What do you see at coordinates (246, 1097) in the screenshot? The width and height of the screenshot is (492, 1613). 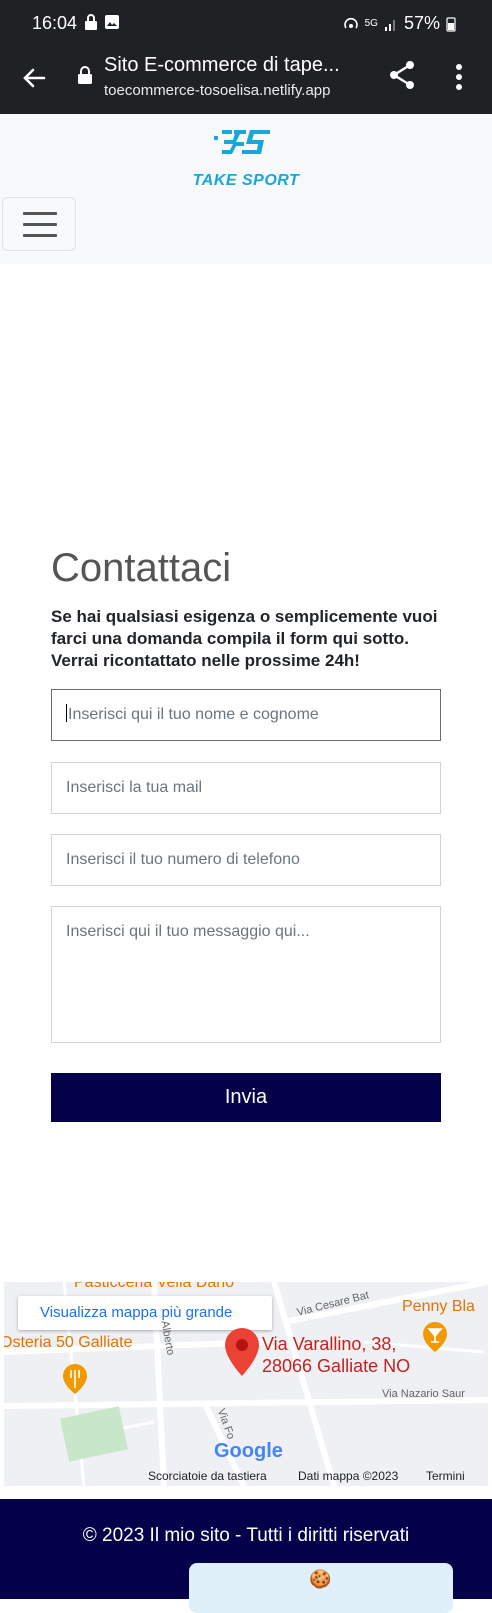 I see `submit-button: Invia` at bounding box center [246, 1097].